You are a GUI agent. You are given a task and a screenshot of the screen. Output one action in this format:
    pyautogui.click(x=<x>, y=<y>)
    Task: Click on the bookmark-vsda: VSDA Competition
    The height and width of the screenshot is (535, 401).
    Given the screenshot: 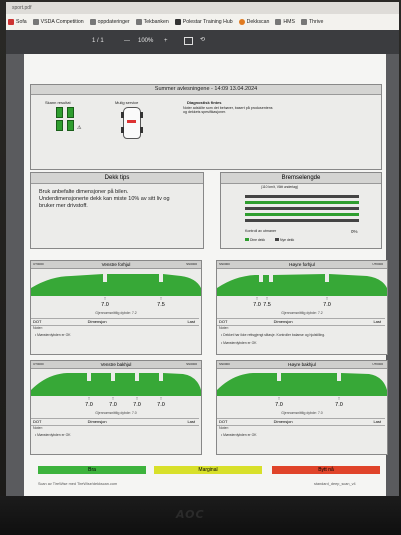 What is the action you would take?
    pyautogui.click(x=58, y=22)
    